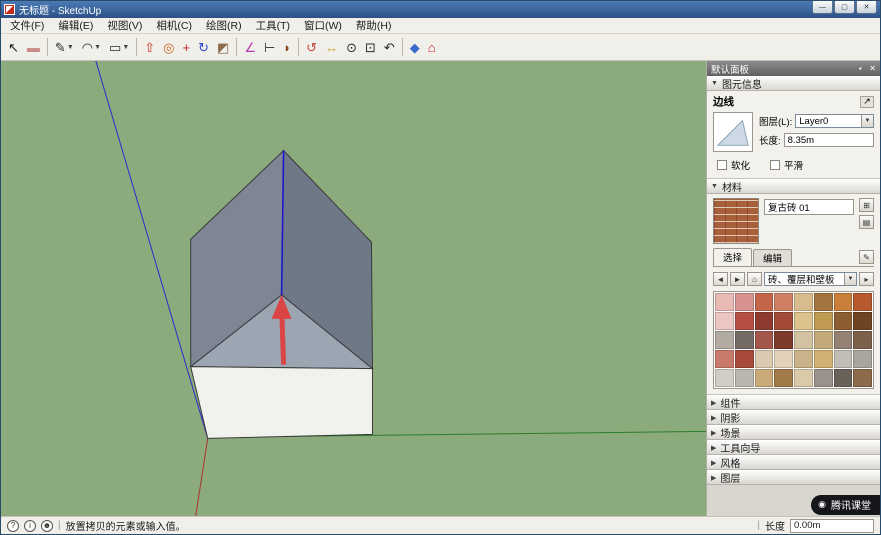 This screenshot has width=881, height=535. I want to click on arc-tool: ◠ ▼, so click(91, 47).